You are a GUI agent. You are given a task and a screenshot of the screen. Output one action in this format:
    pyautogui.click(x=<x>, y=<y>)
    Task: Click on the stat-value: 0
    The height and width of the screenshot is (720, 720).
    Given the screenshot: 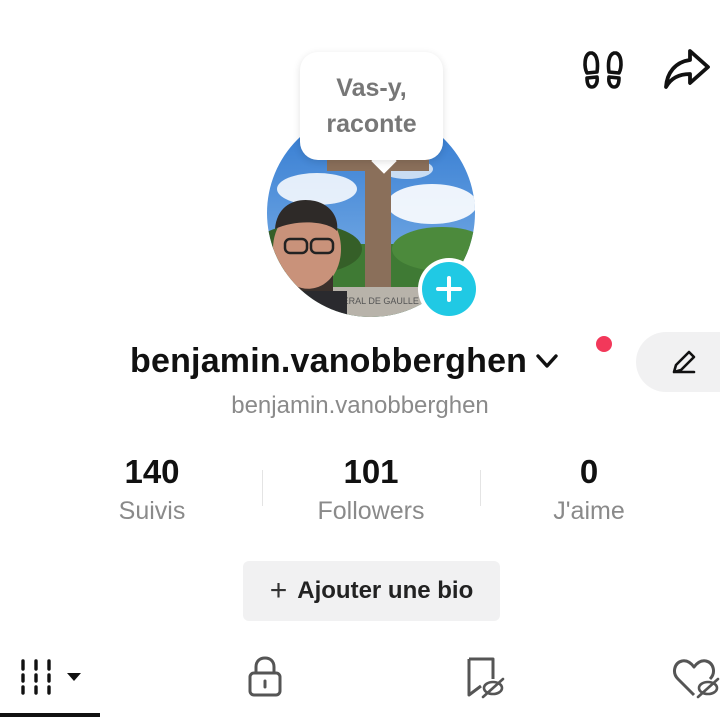 What is the action you would take?
    pyautogui.click(x=589, y=471)
    